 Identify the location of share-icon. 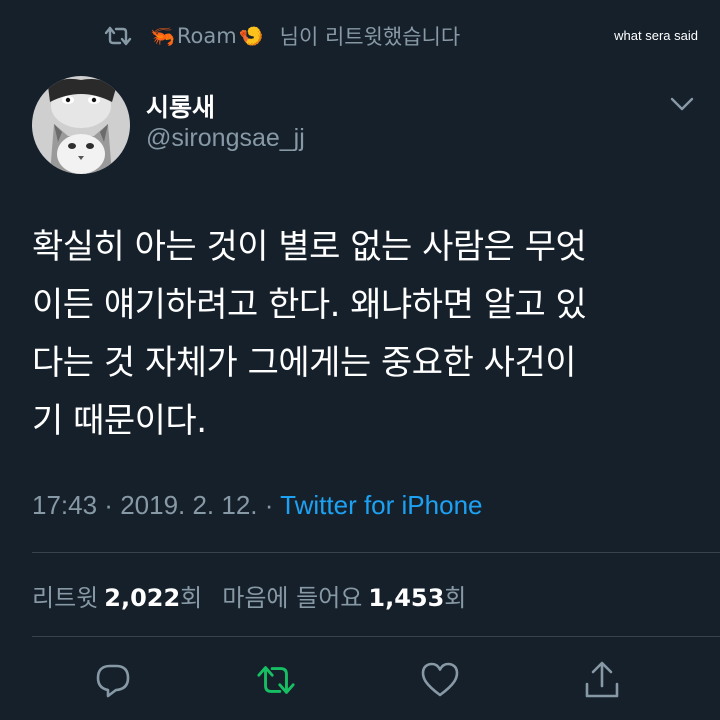
(602, 679).